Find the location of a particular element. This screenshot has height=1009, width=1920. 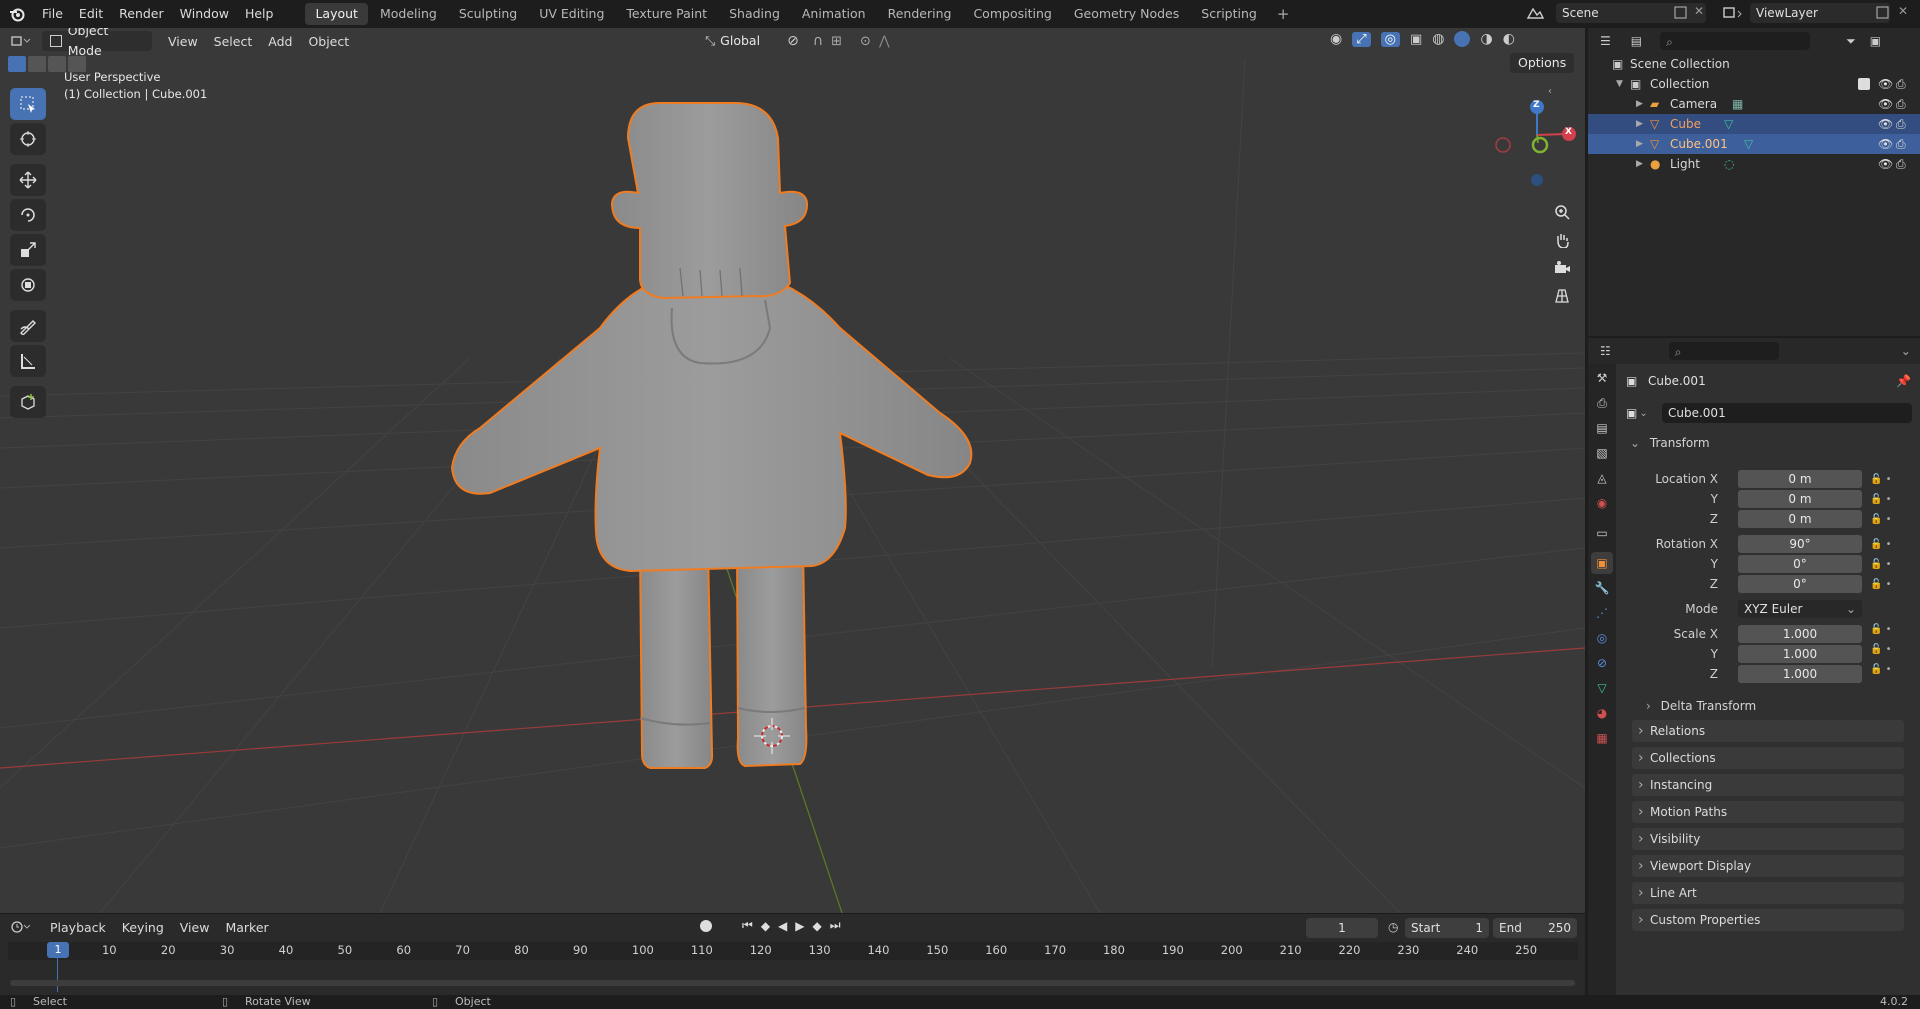

start-frame-field: Start 1 is located at coordinates (1447, 928).